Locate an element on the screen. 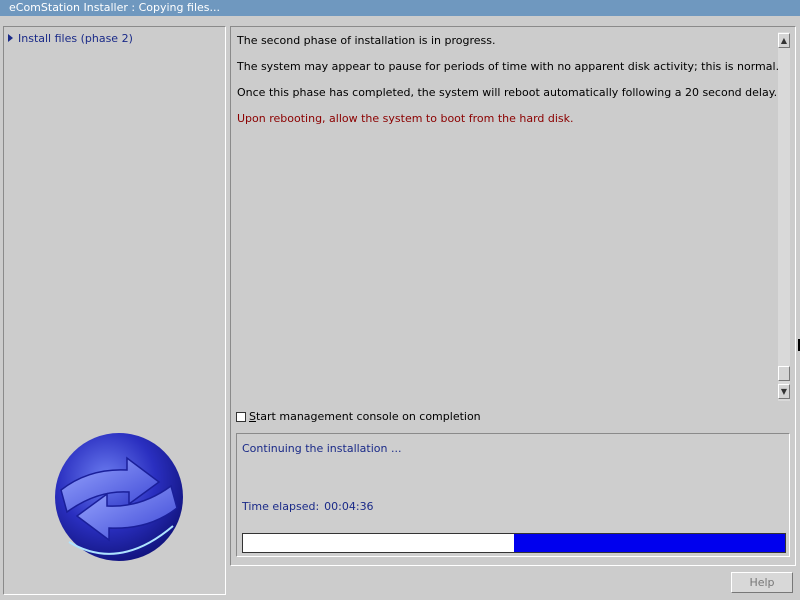  management-console-option: Start management console on completion is located at coordinates (358, 416).